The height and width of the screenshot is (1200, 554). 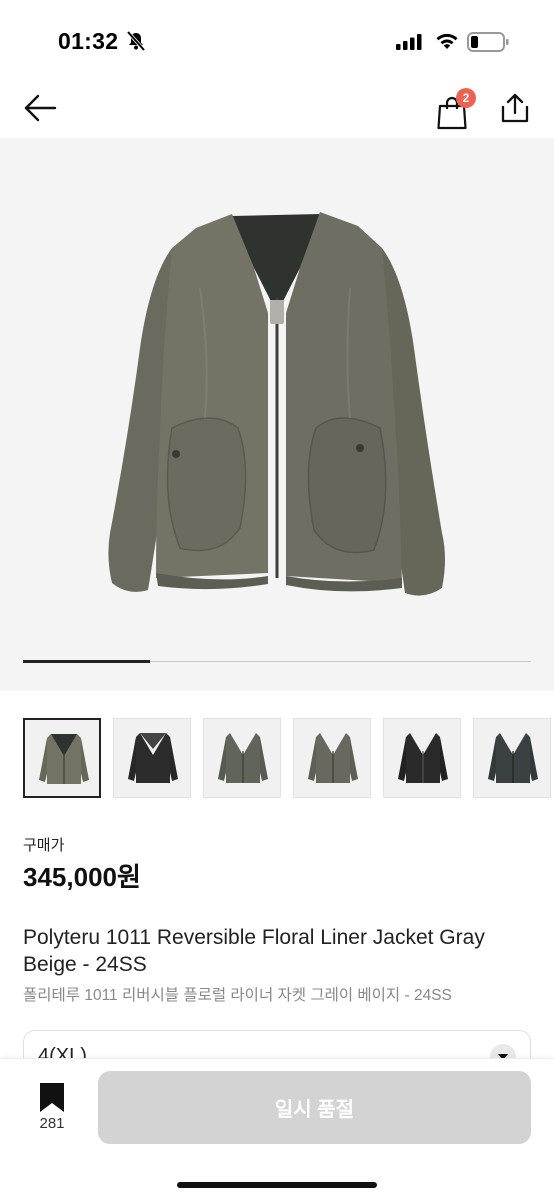 What do you see at coordinates (447, 43) in the screenshot?
I see `wifi-icon` at bounding box center [447, 43].